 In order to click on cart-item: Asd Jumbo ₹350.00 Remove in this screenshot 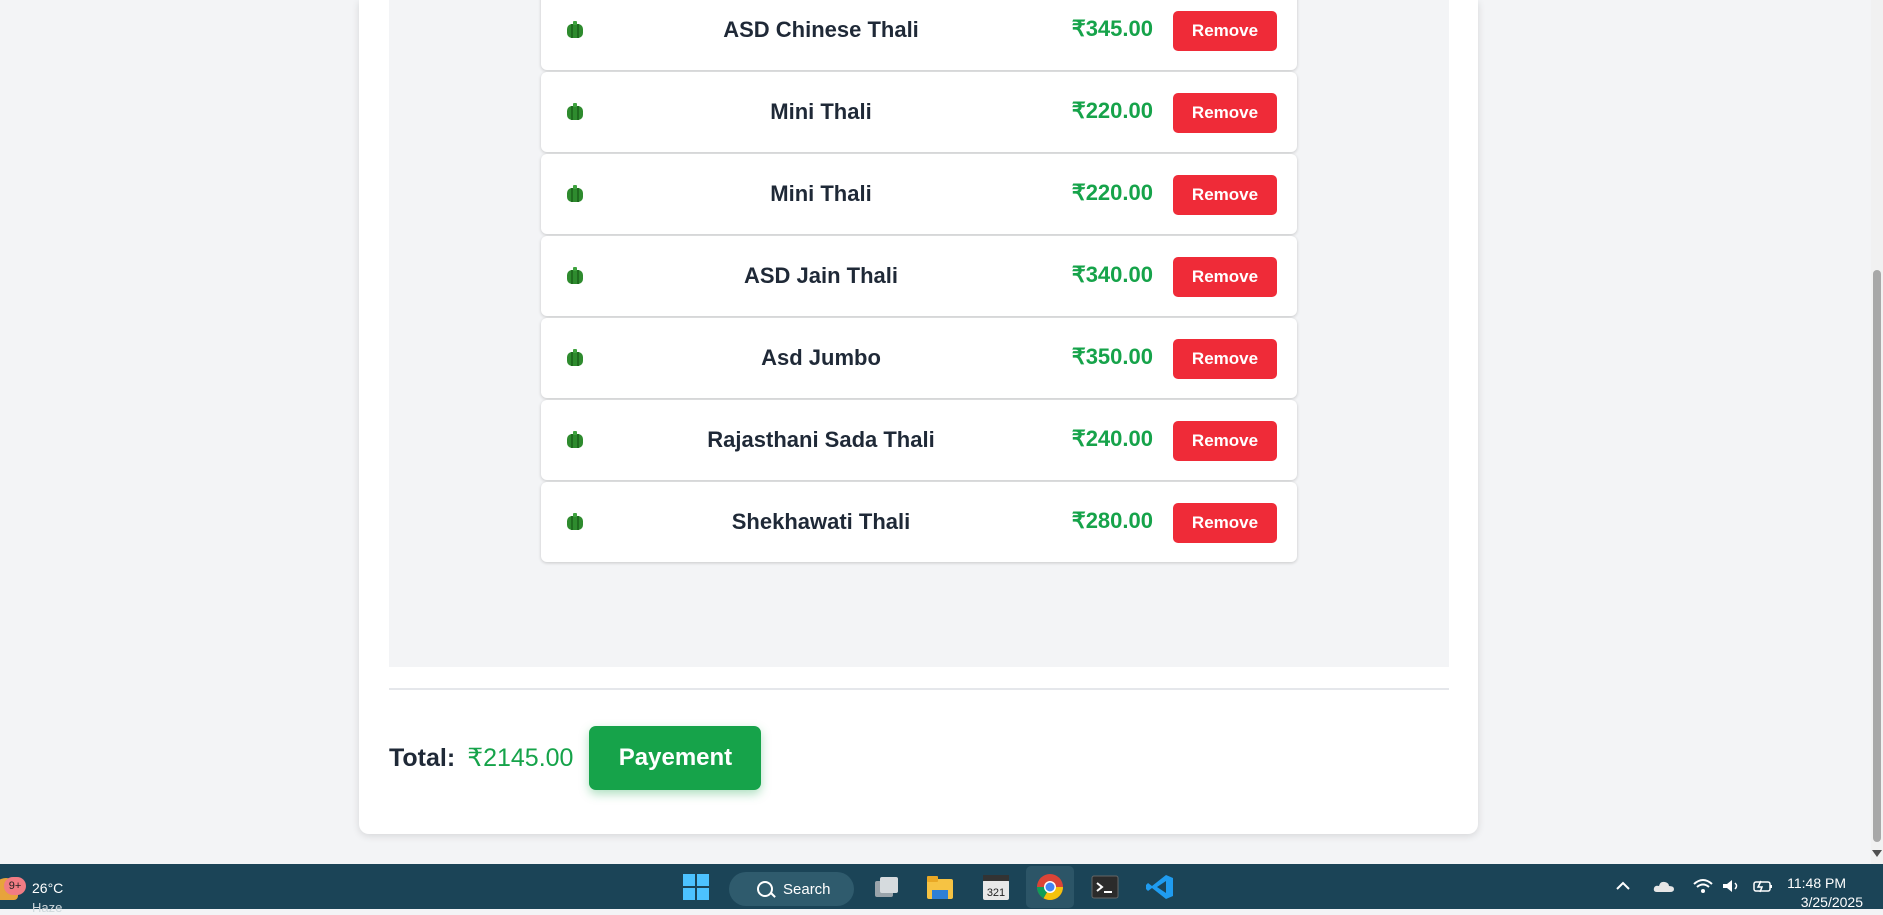, I will do `click(919, 358)`.